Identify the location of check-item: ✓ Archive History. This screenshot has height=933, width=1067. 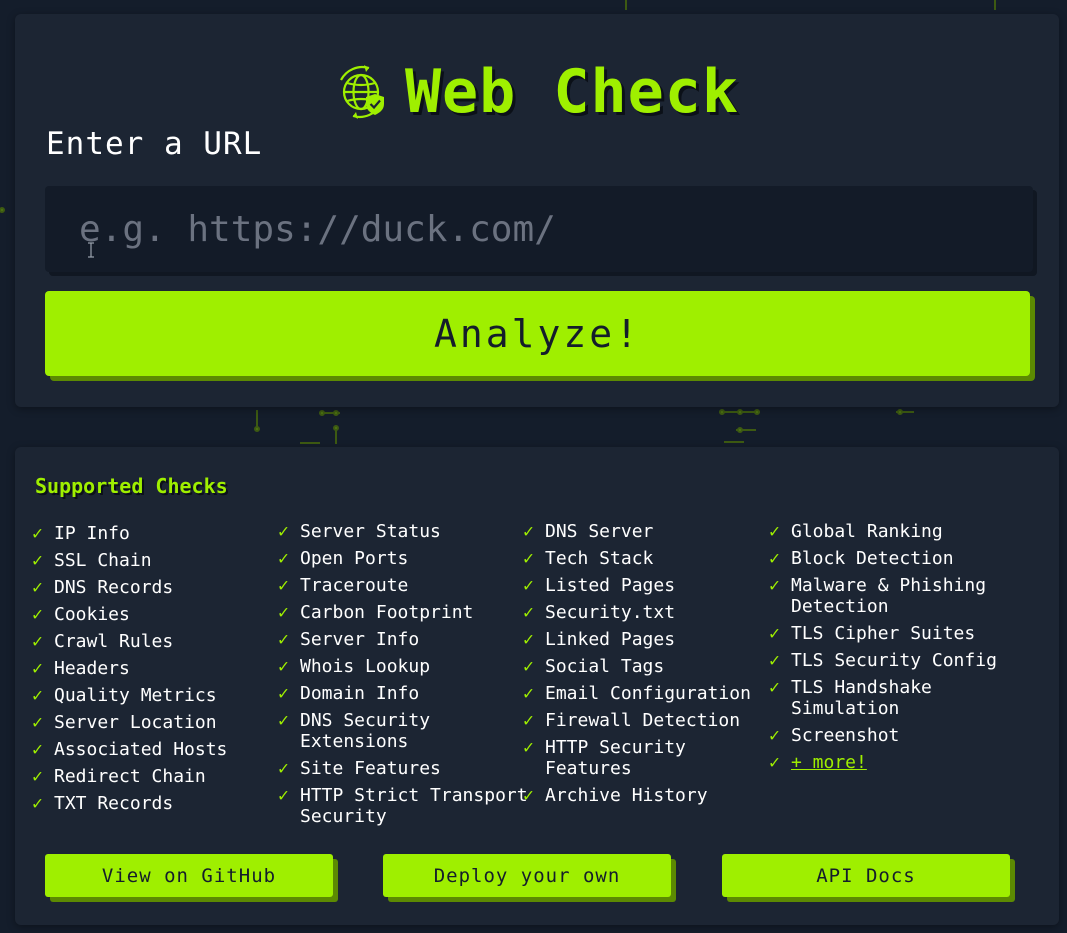
(615, 795).